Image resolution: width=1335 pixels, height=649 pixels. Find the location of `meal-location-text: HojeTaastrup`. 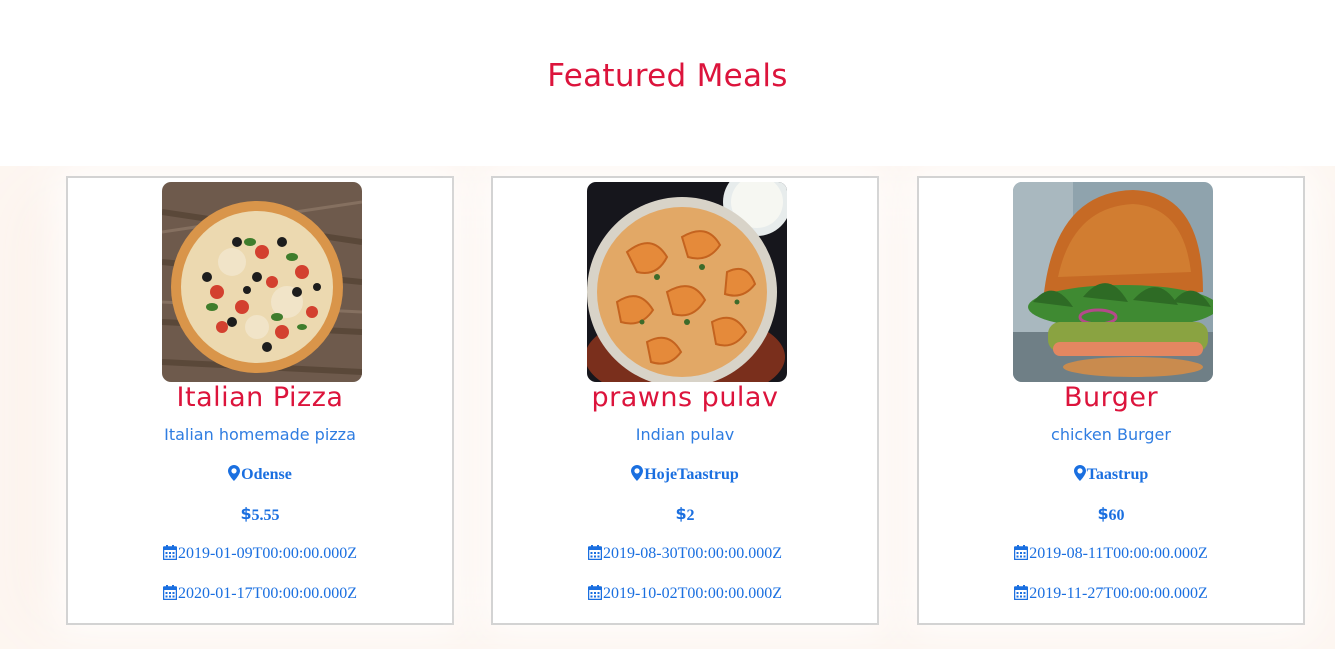

meal-location-text: HojeTaastrup is located at coordinates (691, 474).